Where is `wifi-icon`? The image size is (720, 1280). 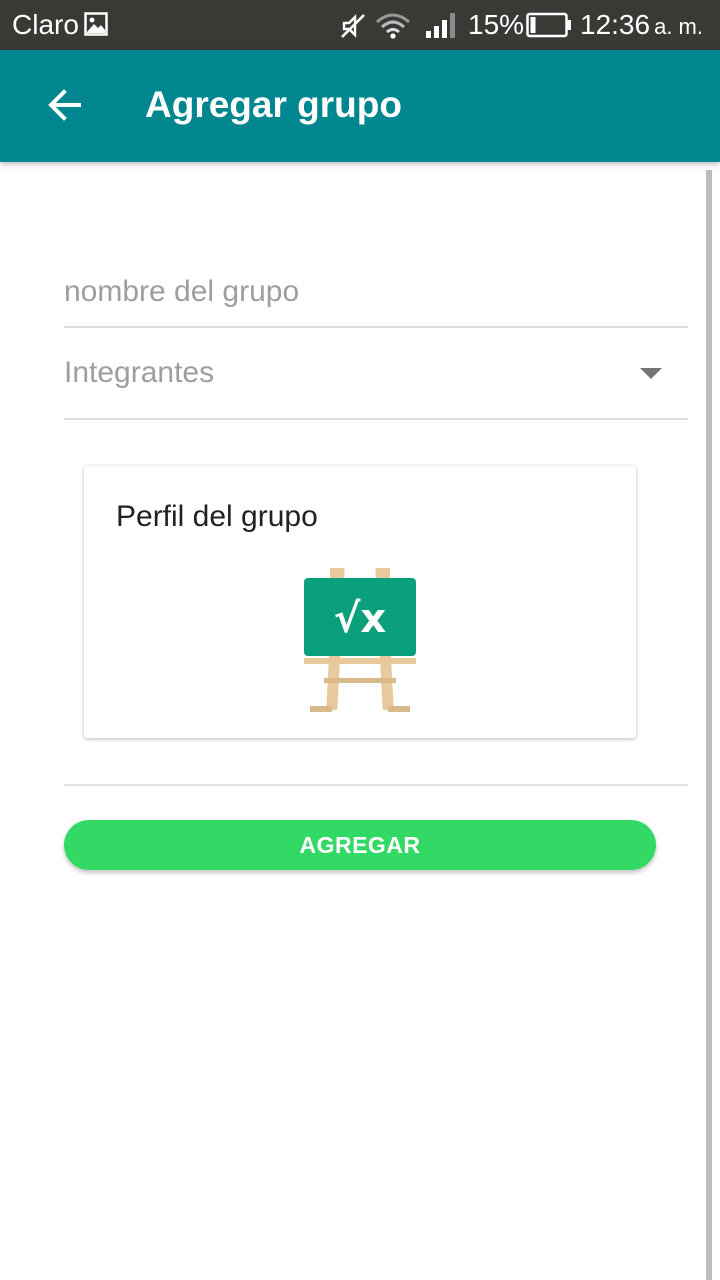
wifi-icon is located at coordinates (393, 26).